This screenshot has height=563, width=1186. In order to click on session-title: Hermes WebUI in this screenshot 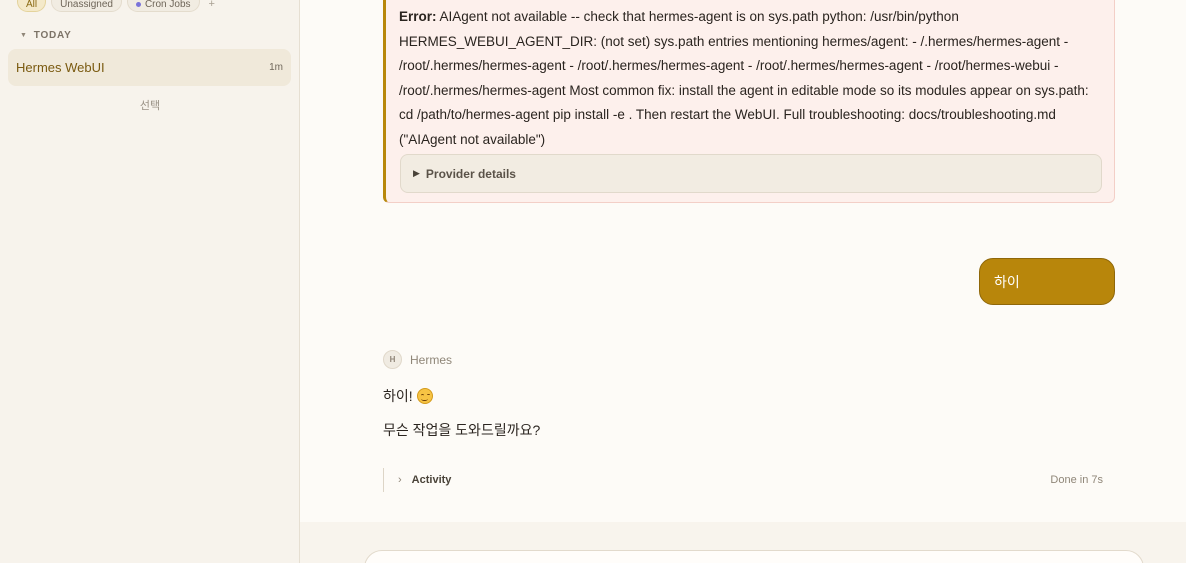, I will do `click(60, 67)`.